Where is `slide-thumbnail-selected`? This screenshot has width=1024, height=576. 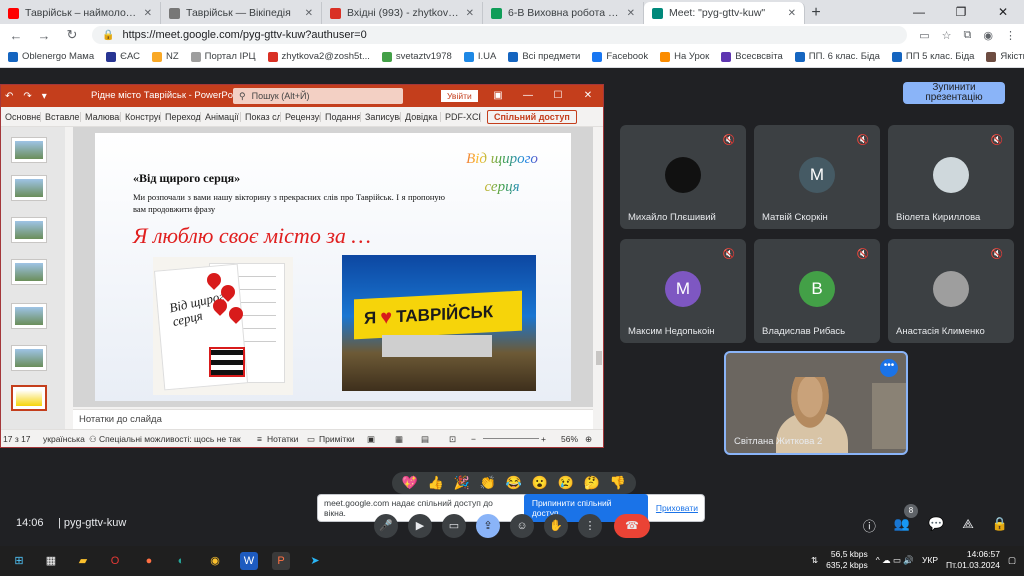
slide-thumbnail-selected is located at coordinates (29, 398).